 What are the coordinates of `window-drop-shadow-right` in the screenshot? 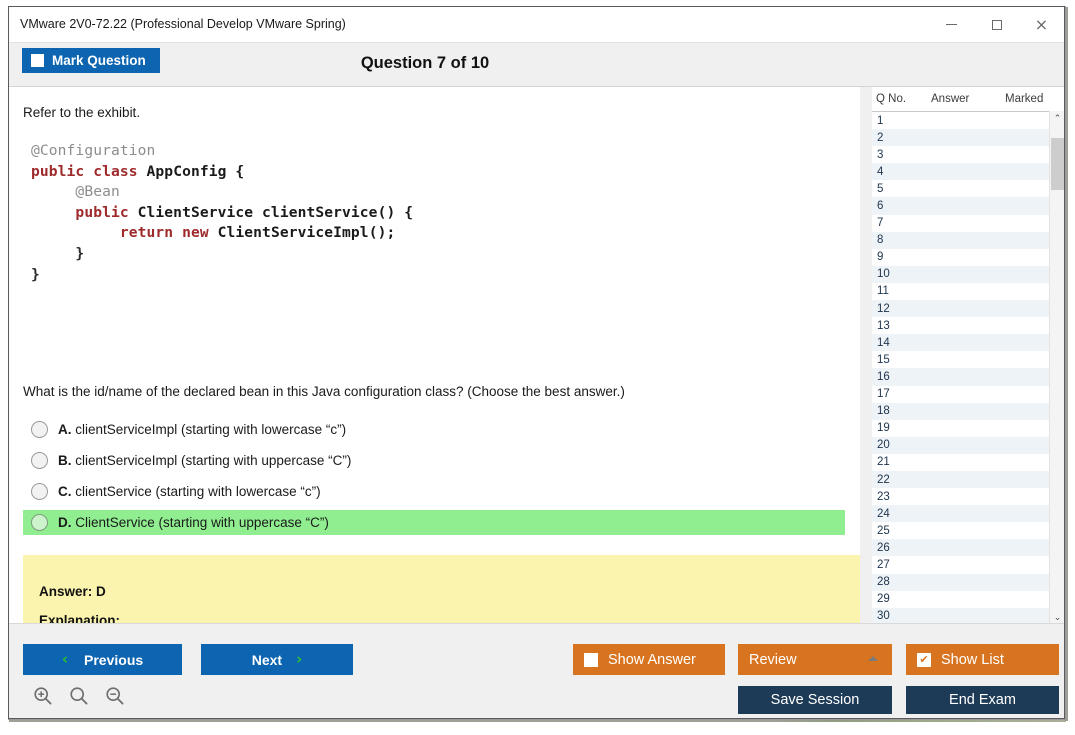 It's located at (1066, 364).